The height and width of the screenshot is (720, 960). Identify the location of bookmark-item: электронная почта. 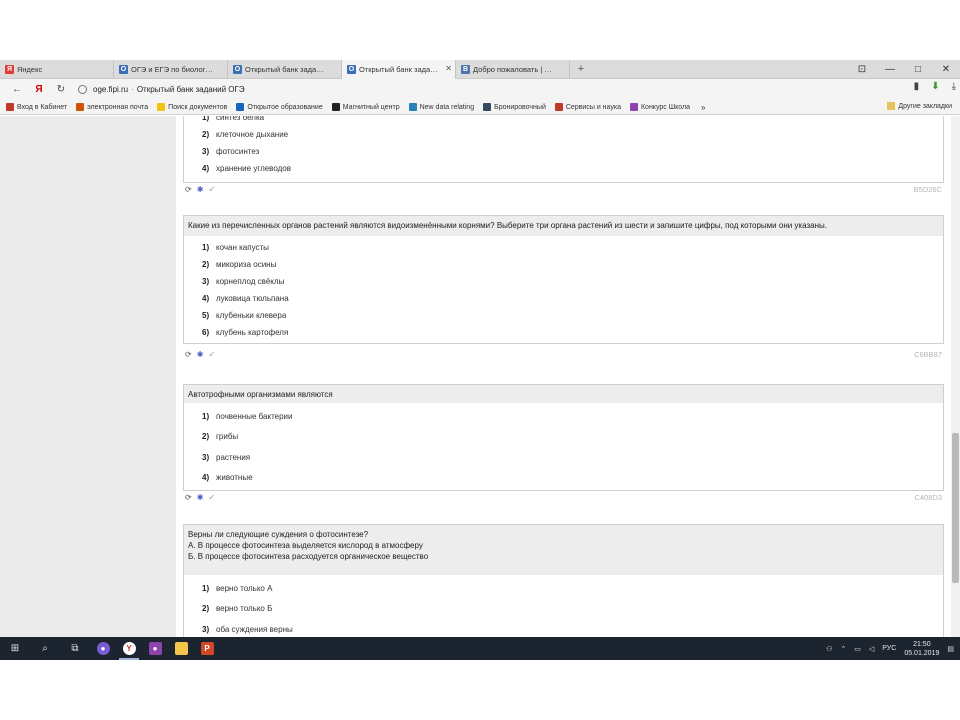
(112, 107).